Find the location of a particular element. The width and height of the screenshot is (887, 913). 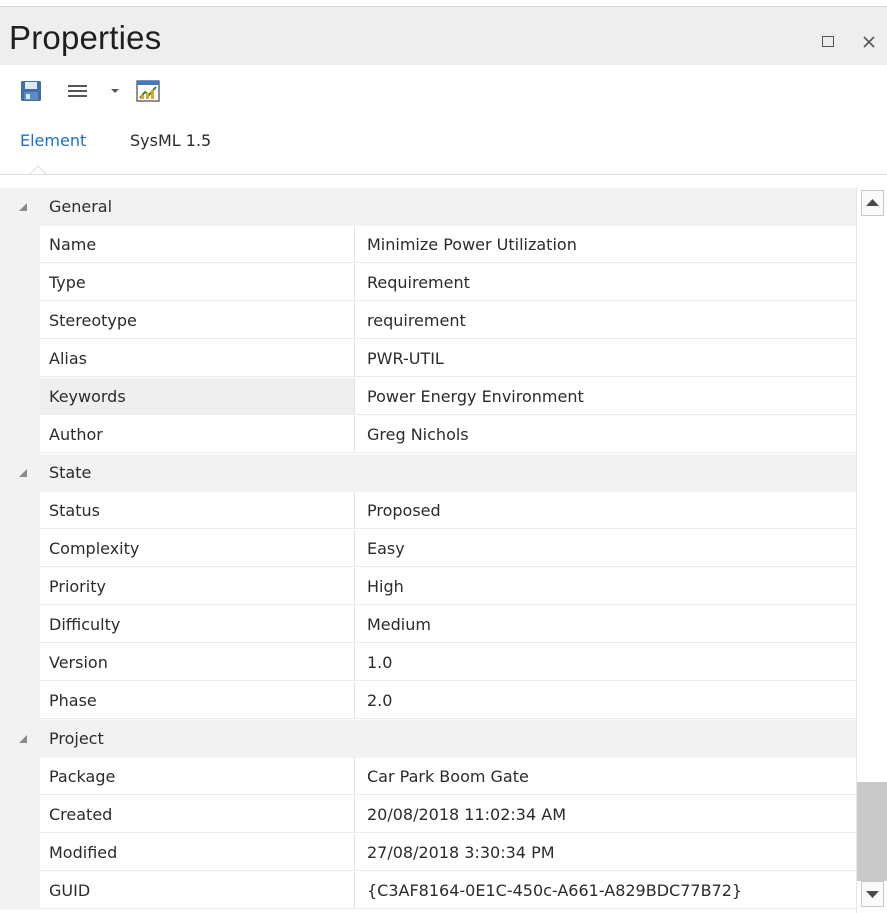

property-value-difficulty: Medium is located at coordinates (605, 624).